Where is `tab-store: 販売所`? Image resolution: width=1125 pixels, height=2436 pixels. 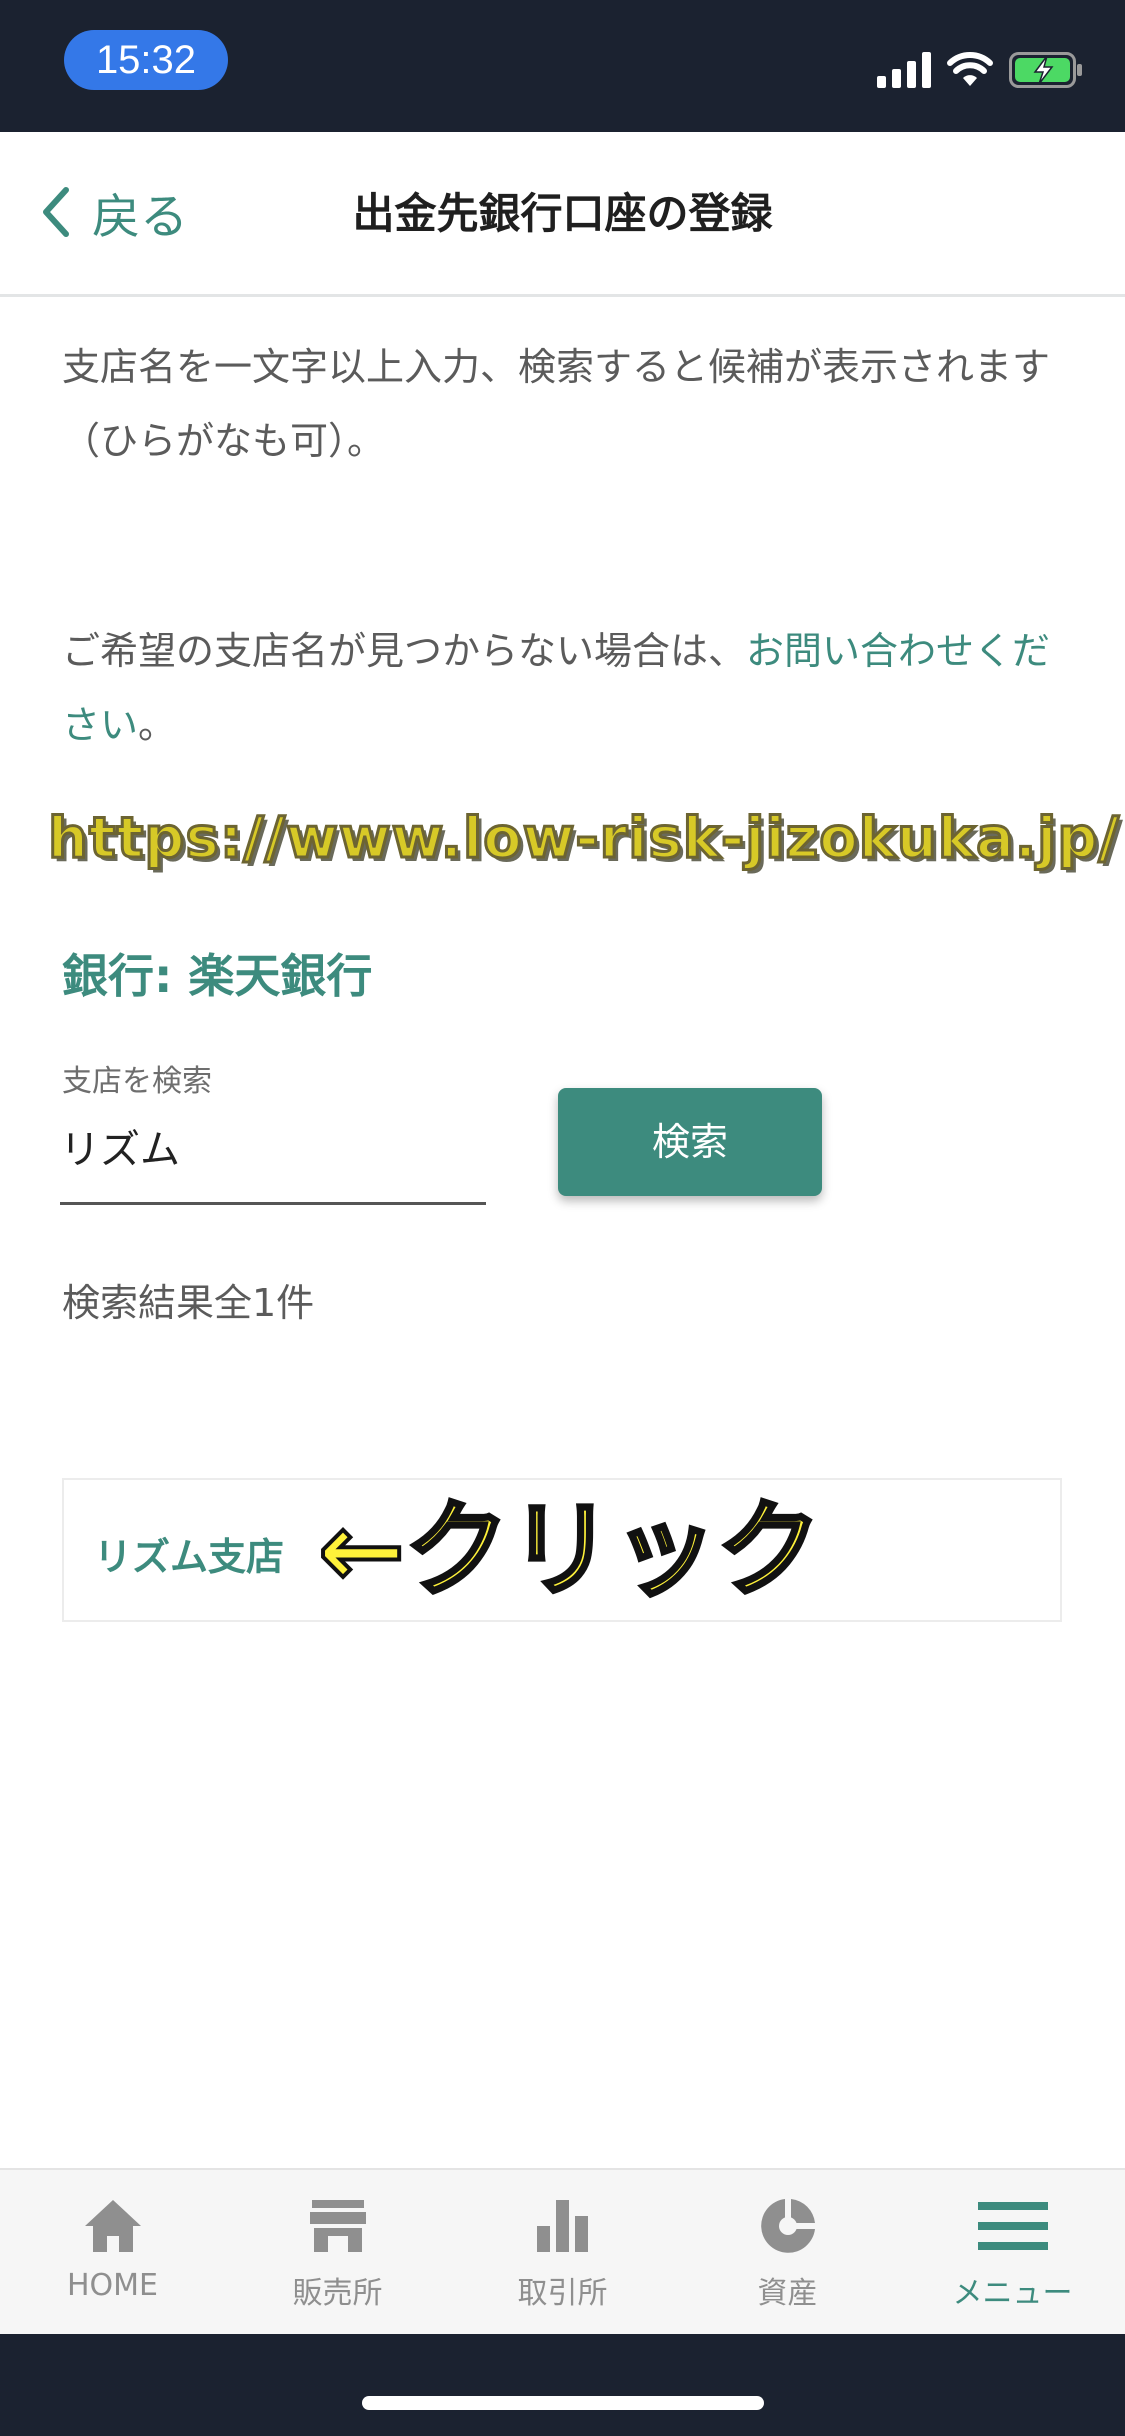 tab-store: 販売所 is located at coordinates (337, 2253).